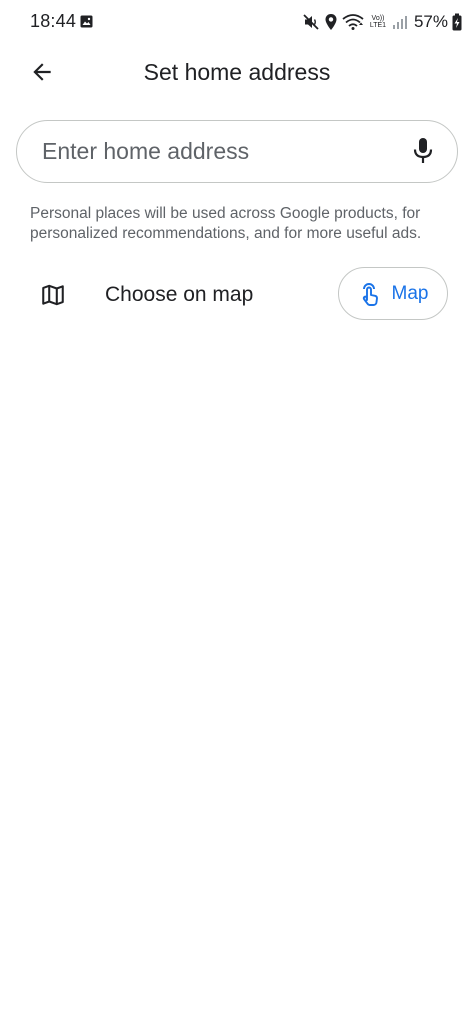 The height and width of the screenshot is (1027, 474). Describe the element at coordinates (179, 294) in the screenshot. I see `choose-on-map-label: Choose on map` at that location.